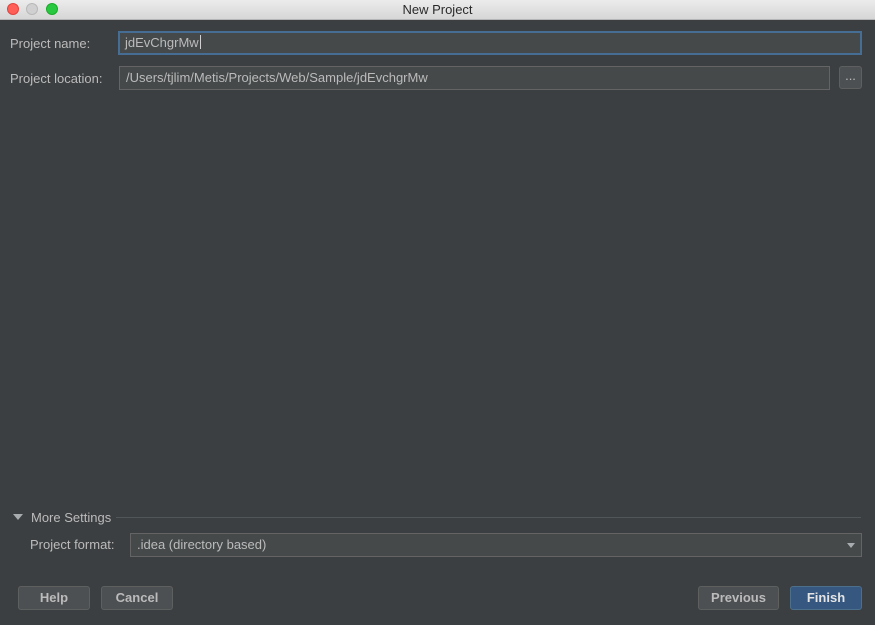  What do you see at coordinates (826, 598) in the screenshot?
I see `finish-button: Finish` at bounding box center [826, 598].